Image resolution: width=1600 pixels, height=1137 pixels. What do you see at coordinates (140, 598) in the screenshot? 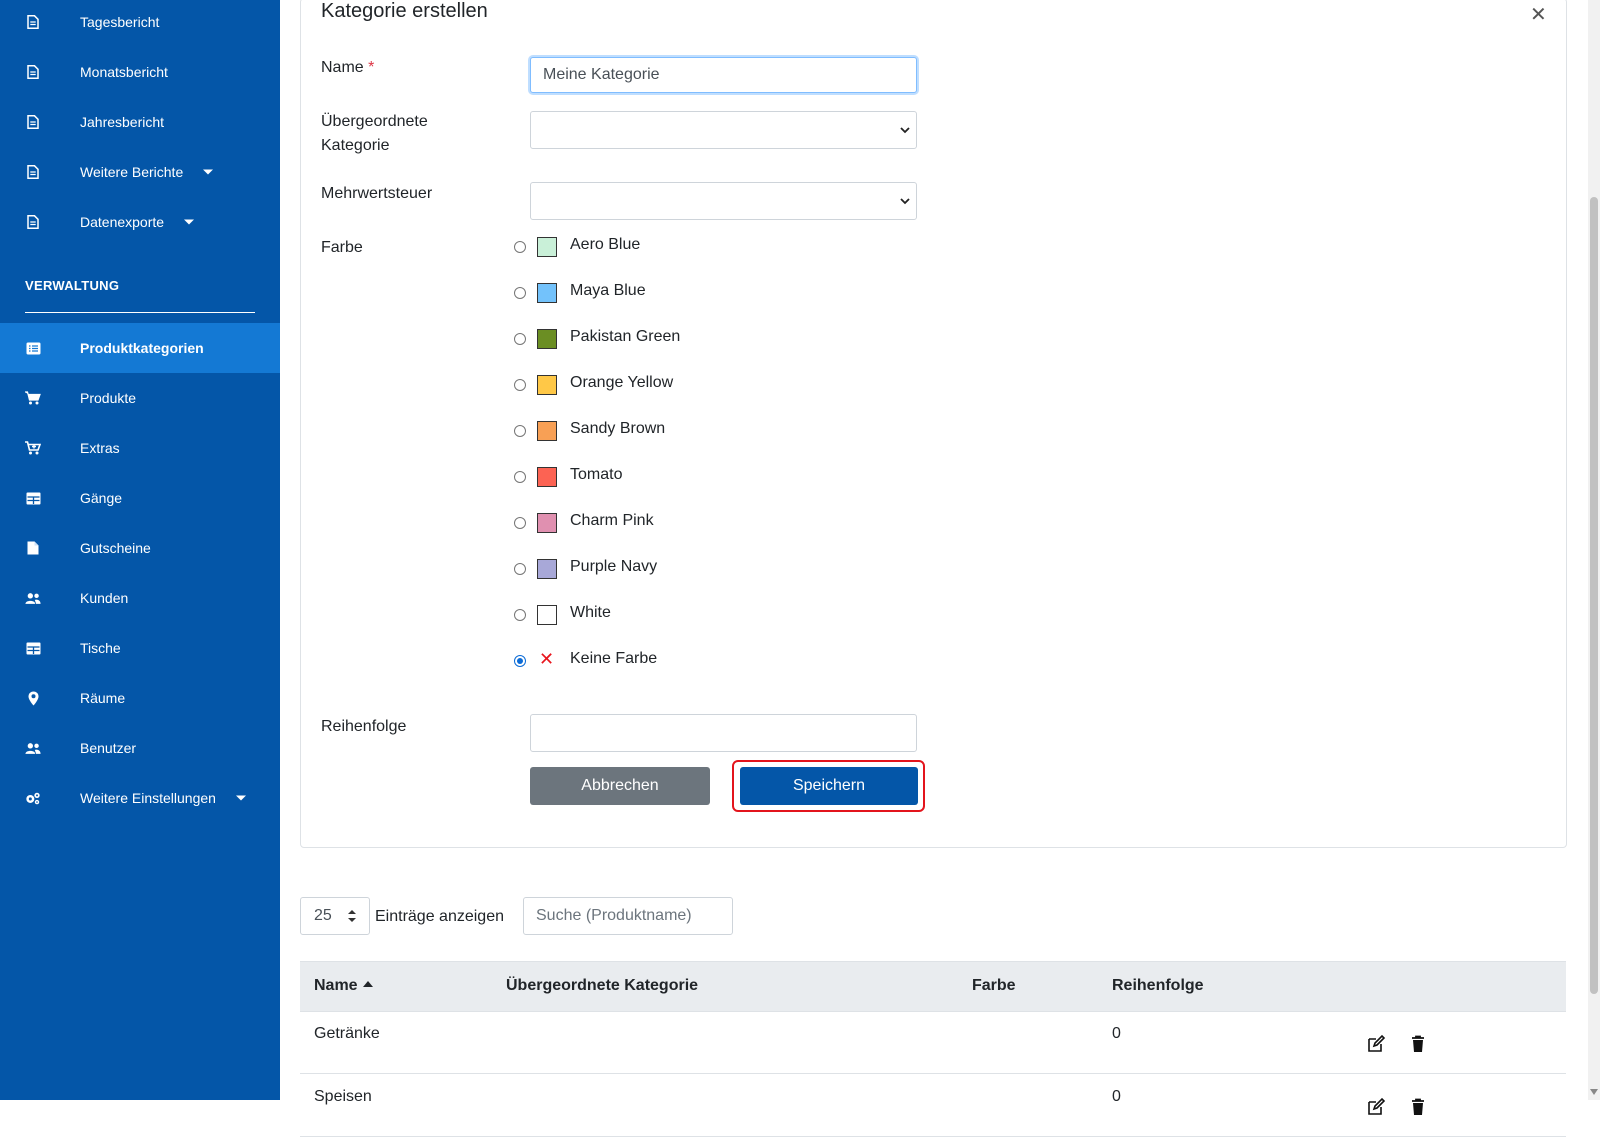
I see `sidebar-item-kunden: Kunden` at bounding box center [140, 598].